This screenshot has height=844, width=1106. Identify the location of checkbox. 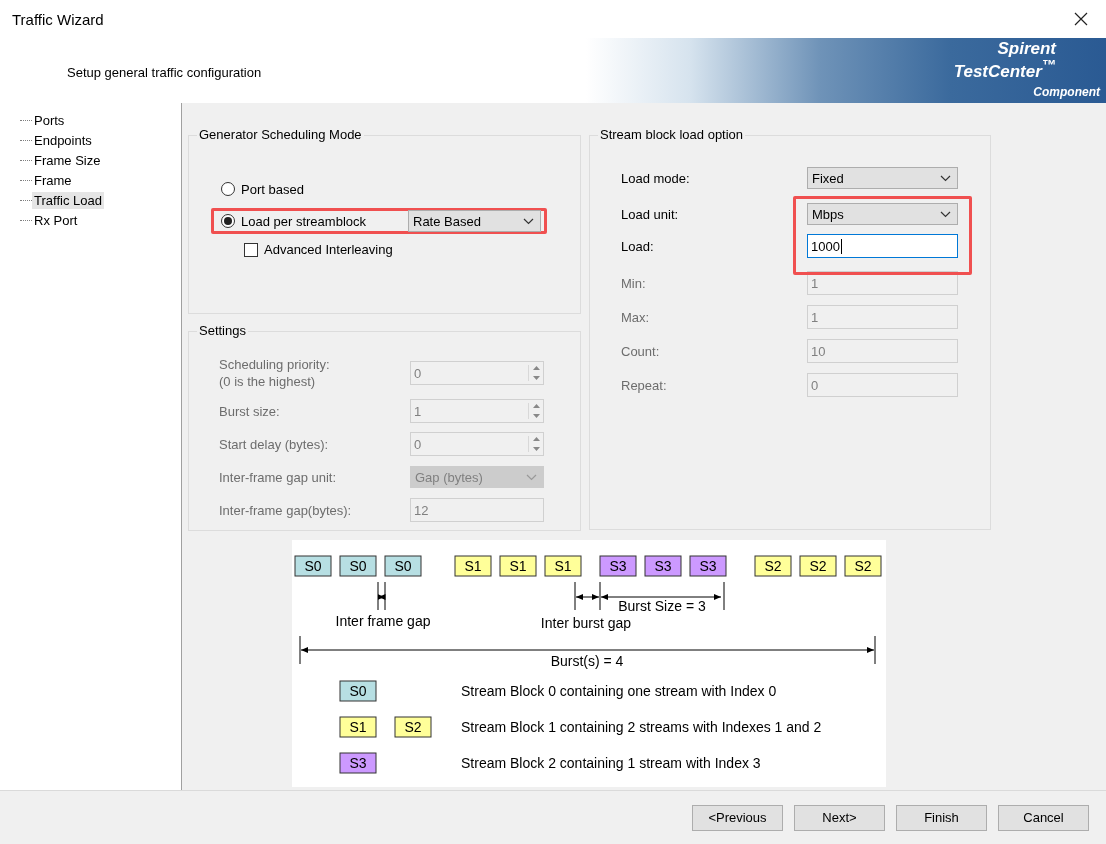
(251, 249).